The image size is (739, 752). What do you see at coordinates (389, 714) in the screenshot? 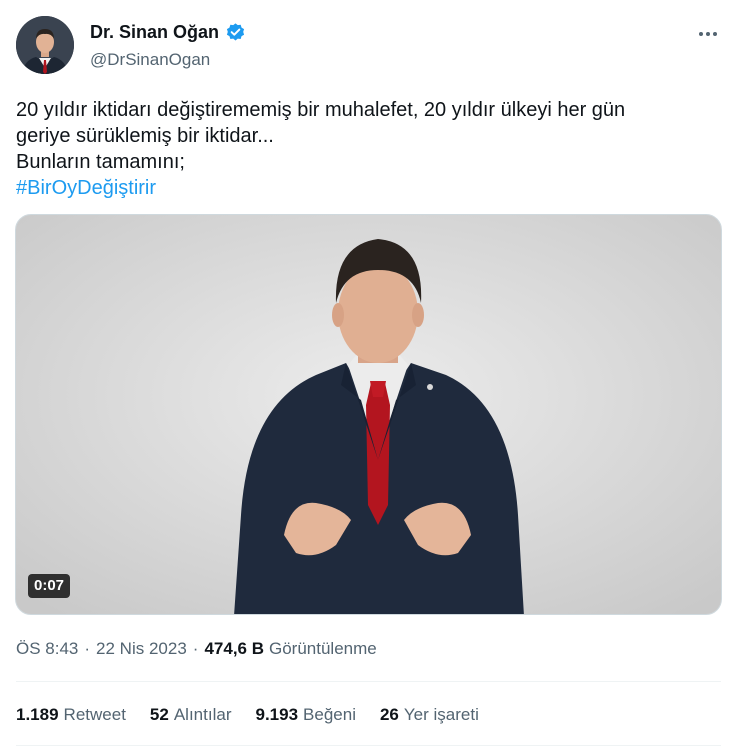
I see `bookmarks-count: 26` at bounding box center [389, 714].